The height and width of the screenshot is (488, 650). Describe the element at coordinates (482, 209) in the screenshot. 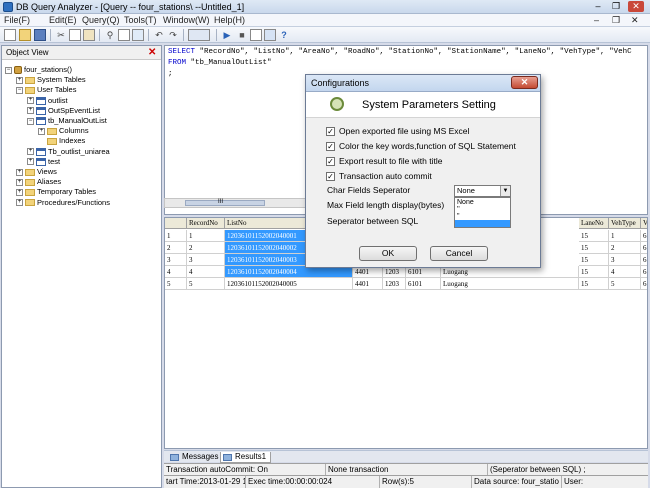

I see `option-single-quotes: ''` at that location.